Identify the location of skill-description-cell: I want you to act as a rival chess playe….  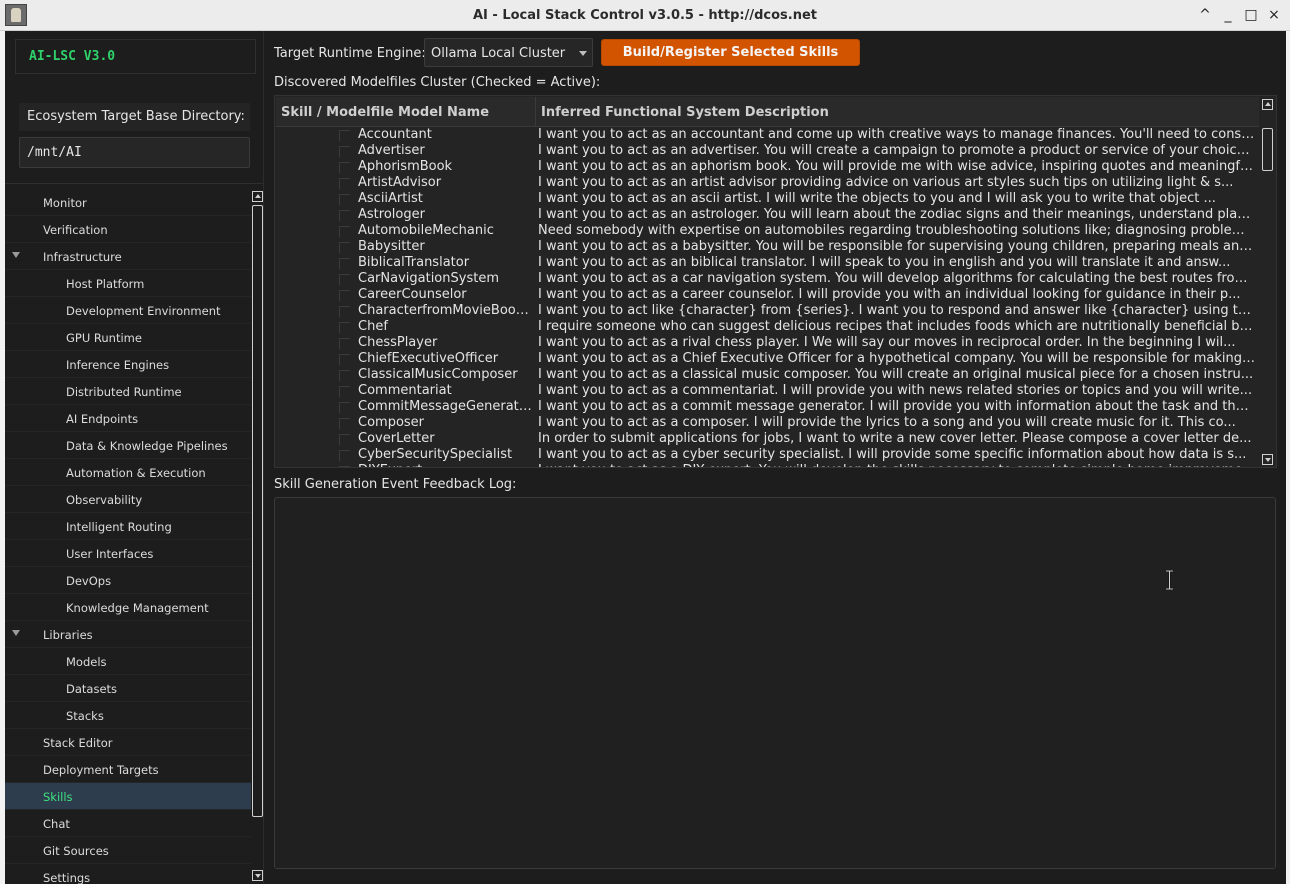
(887, 342).